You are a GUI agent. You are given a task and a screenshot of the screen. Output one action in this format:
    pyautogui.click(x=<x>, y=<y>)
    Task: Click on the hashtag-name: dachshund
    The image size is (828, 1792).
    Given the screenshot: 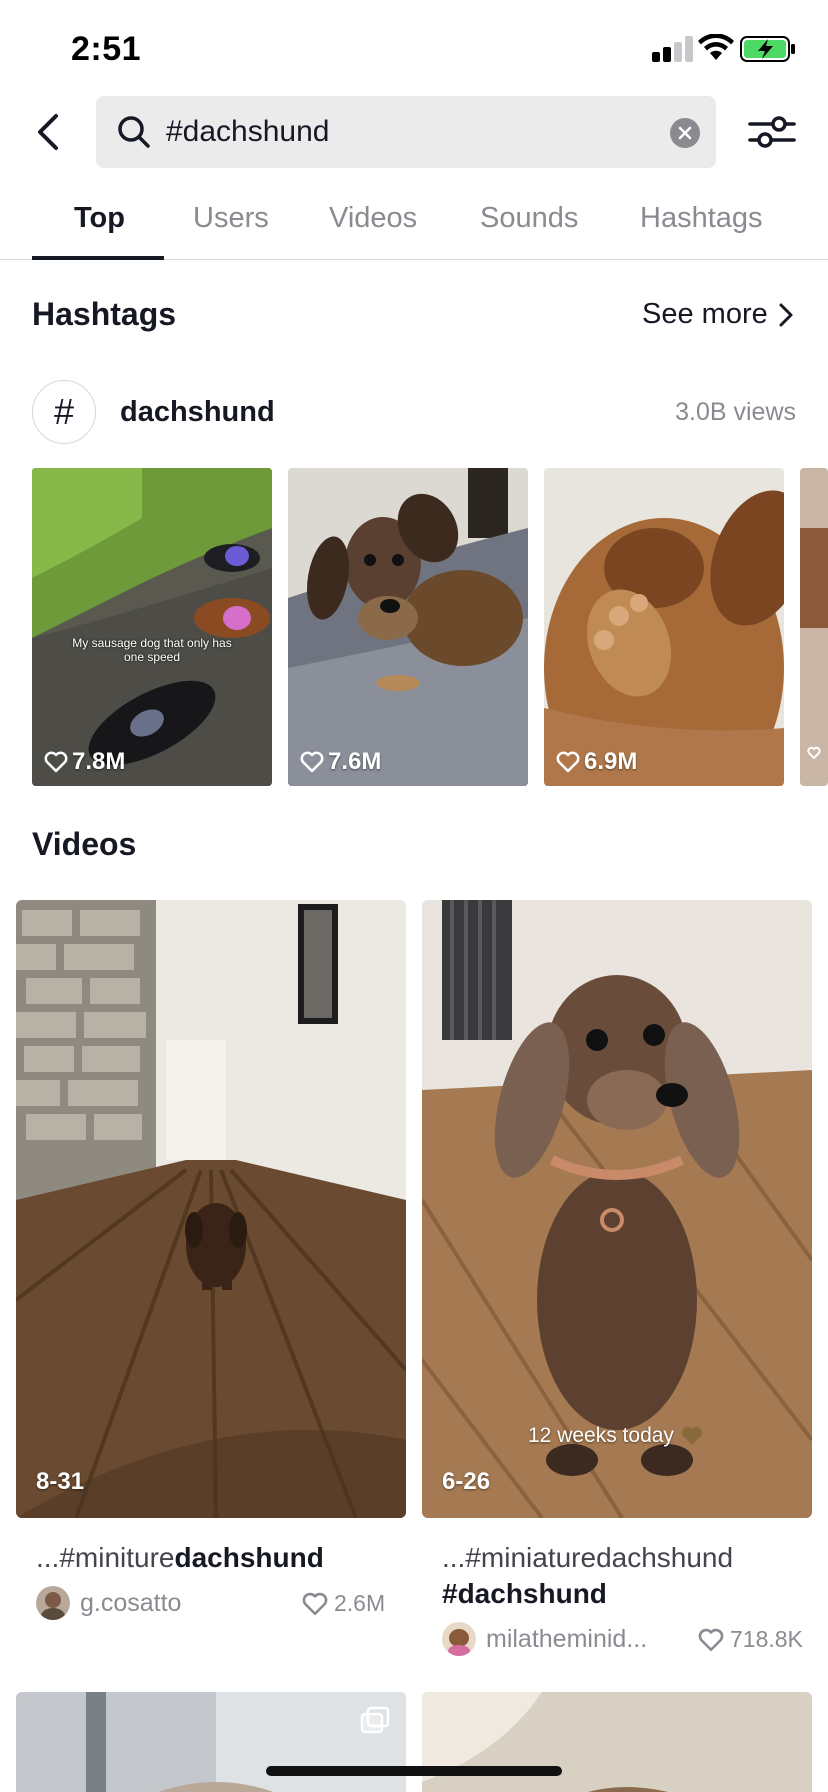 What is the action you would take?
    pyautogui.click(x=197, y=412)
    